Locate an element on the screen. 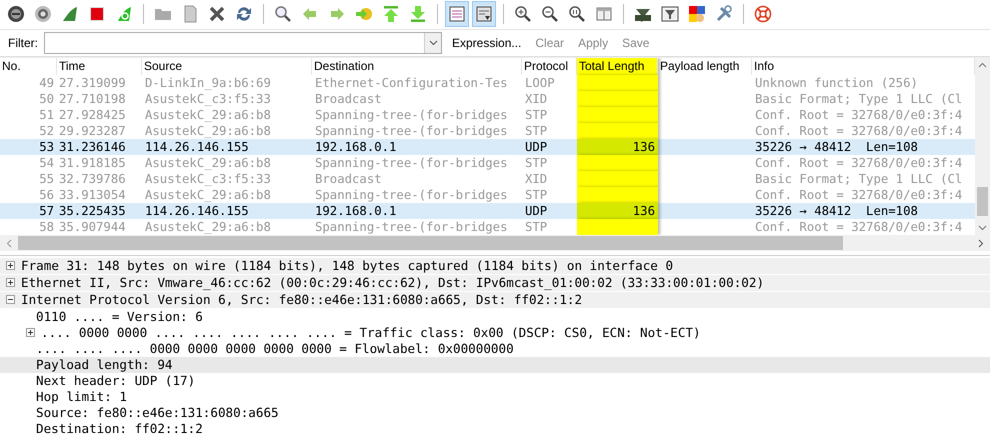 The image size is (990, 437). tree-item: .... 0000 0000 .... .... .... .... .... = Traffic class: 0x00 (DSCP: CS0, ECN: Not-ECT) is located at coordinates (371, 332).